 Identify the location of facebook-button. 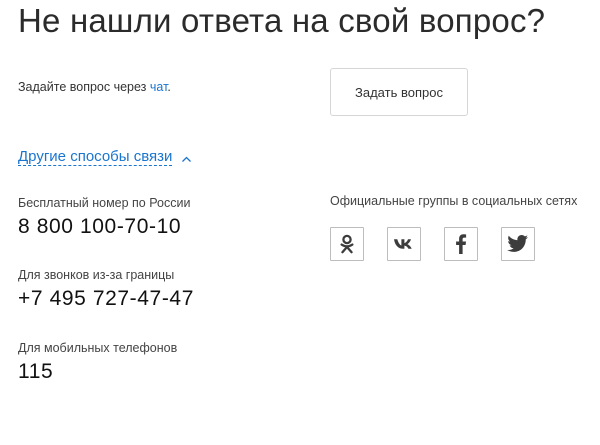
(461, 244).